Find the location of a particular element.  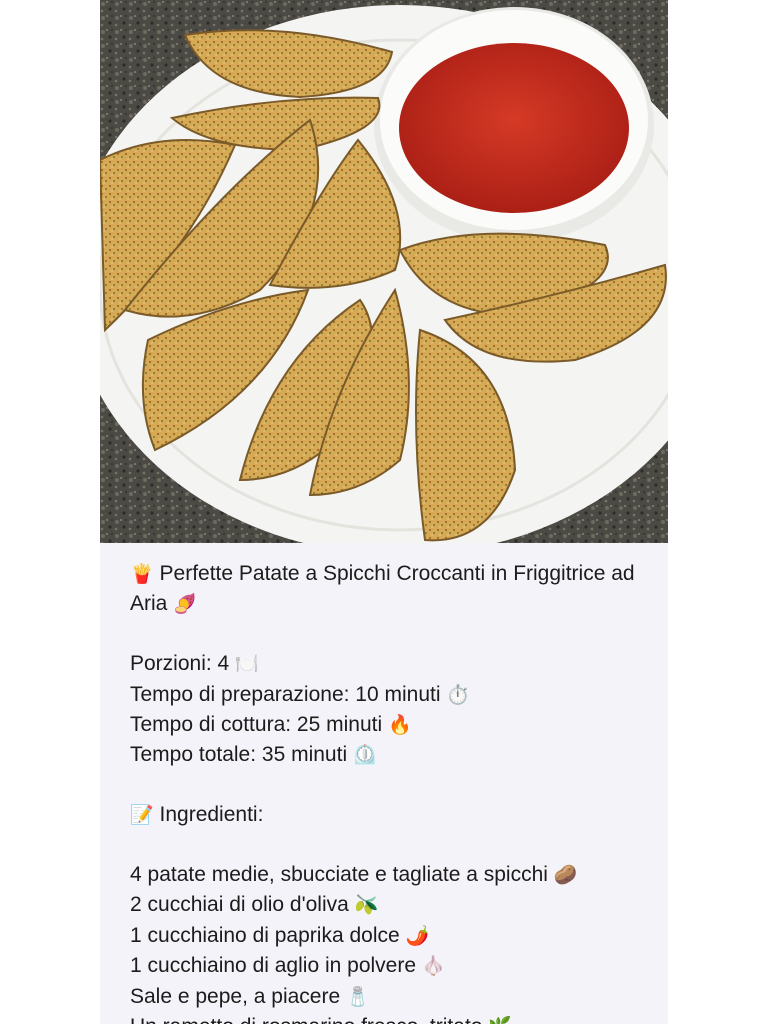

cook-time-line: Tempo di cottura: 25 minuti 🔥 is located at coordinates (271, 725).